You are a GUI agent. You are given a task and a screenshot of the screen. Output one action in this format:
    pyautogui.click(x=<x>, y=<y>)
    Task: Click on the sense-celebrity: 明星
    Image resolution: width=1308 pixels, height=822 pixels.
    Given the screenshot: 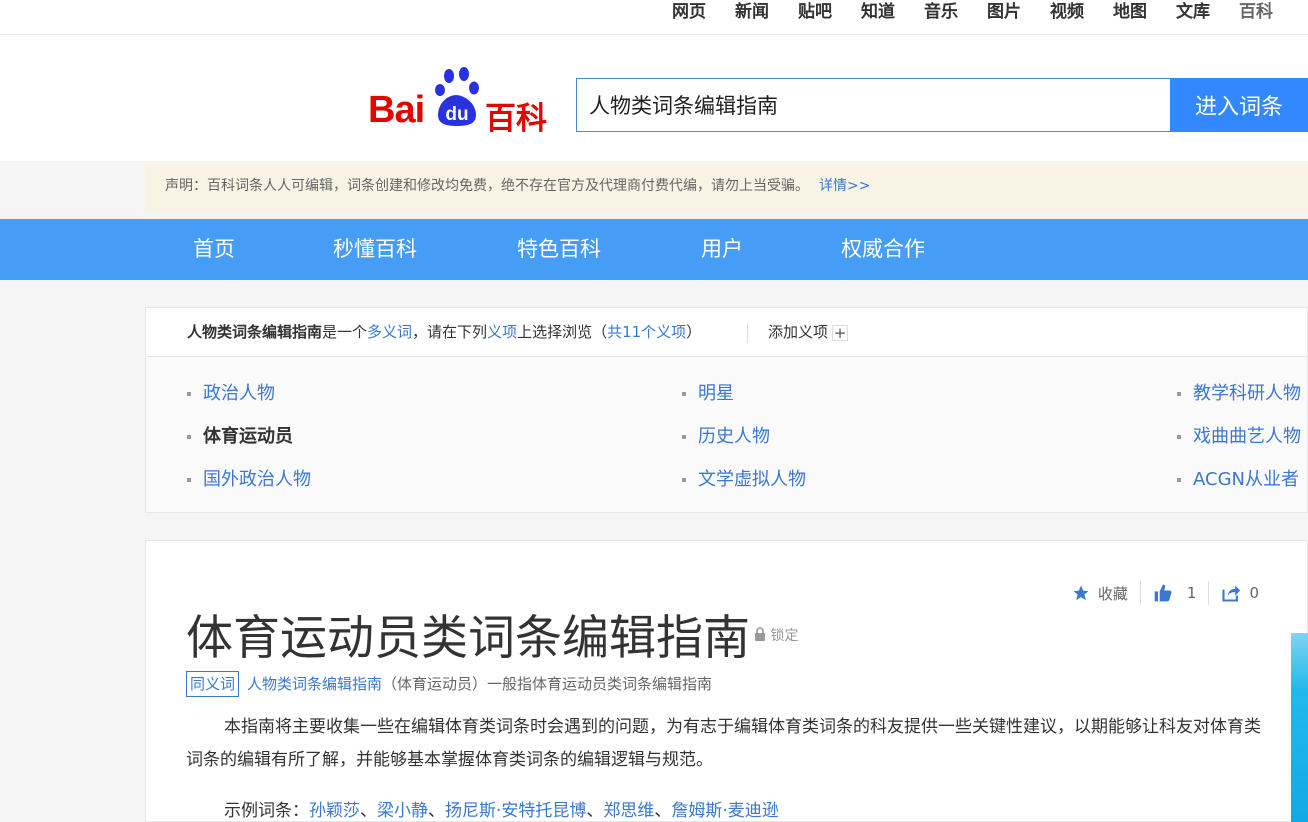 What is the action you would take?
    pyautogui.click(x=708, y=392)
    